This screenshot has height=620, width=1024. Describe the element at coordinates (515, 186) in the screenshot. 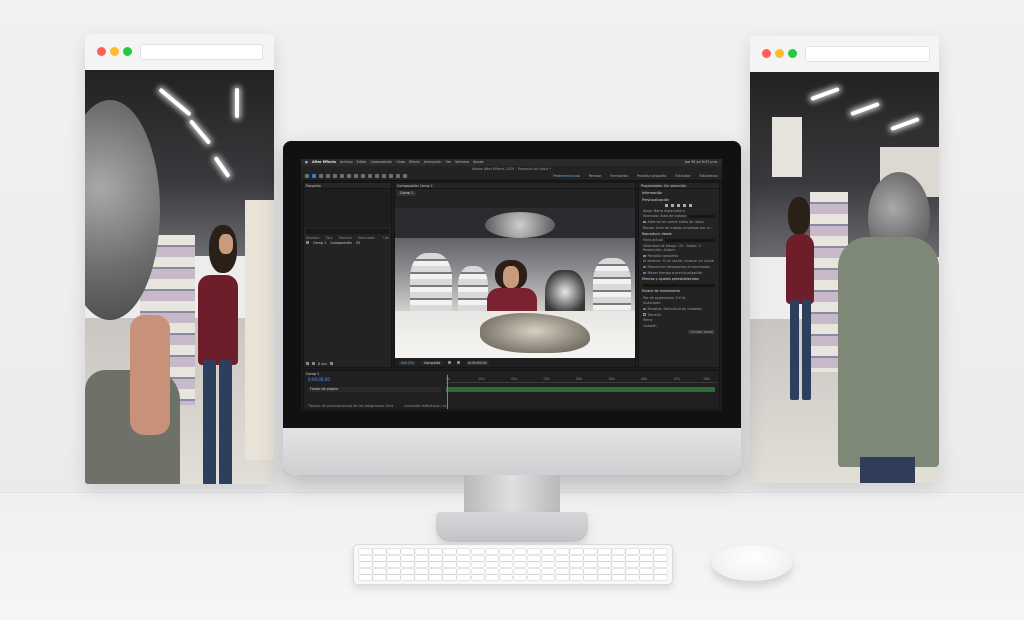

I see `composition-panel-title: Composición Comp 1` at that location.